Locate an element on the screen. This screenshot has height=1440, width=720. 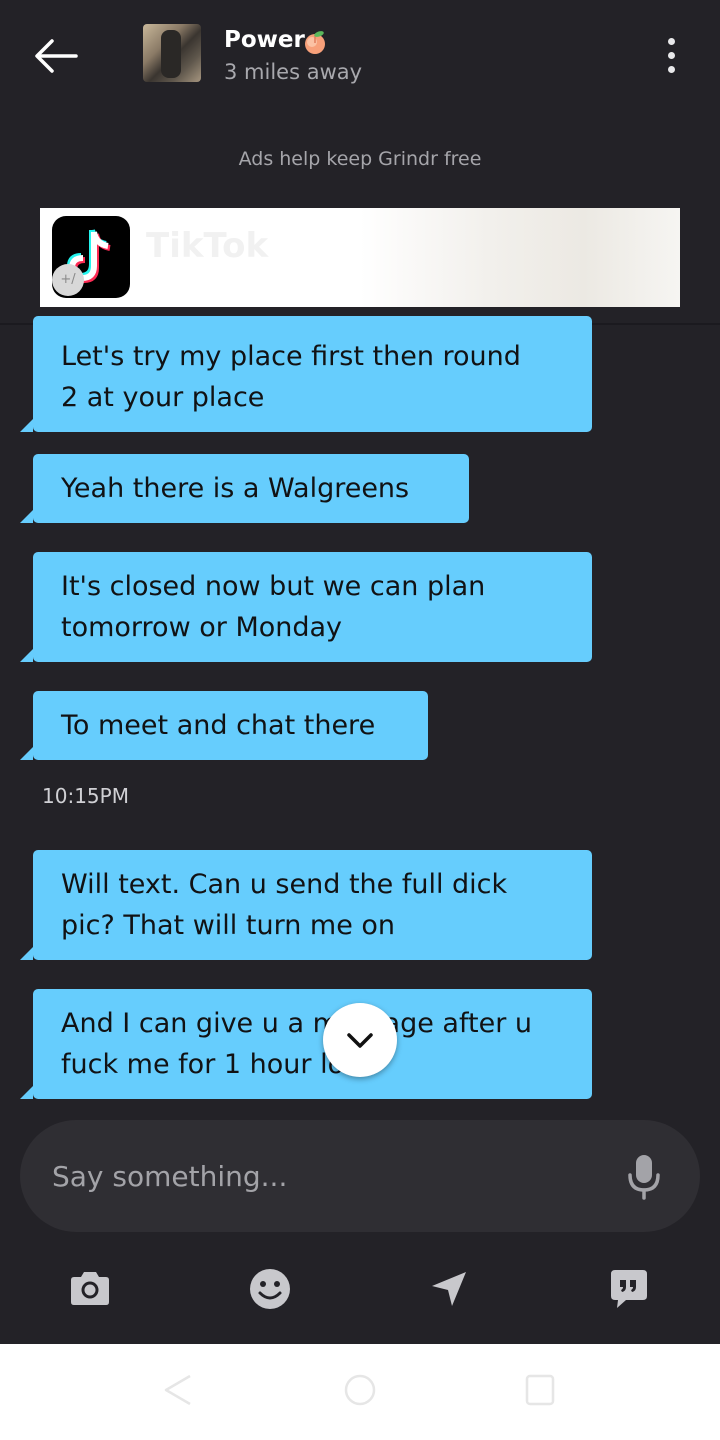
ad-brand: TikTok is located at coordinates (207, 246).